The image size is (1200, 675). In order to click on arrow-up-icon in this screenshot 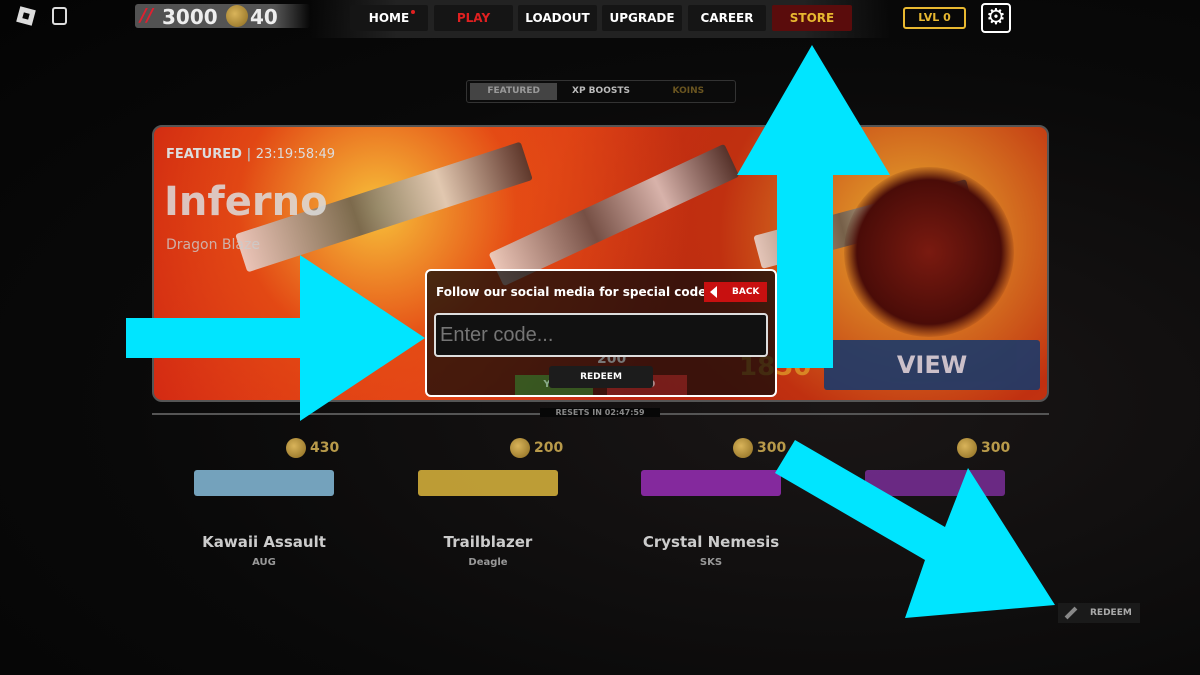, I will do `click(813, 206)`.